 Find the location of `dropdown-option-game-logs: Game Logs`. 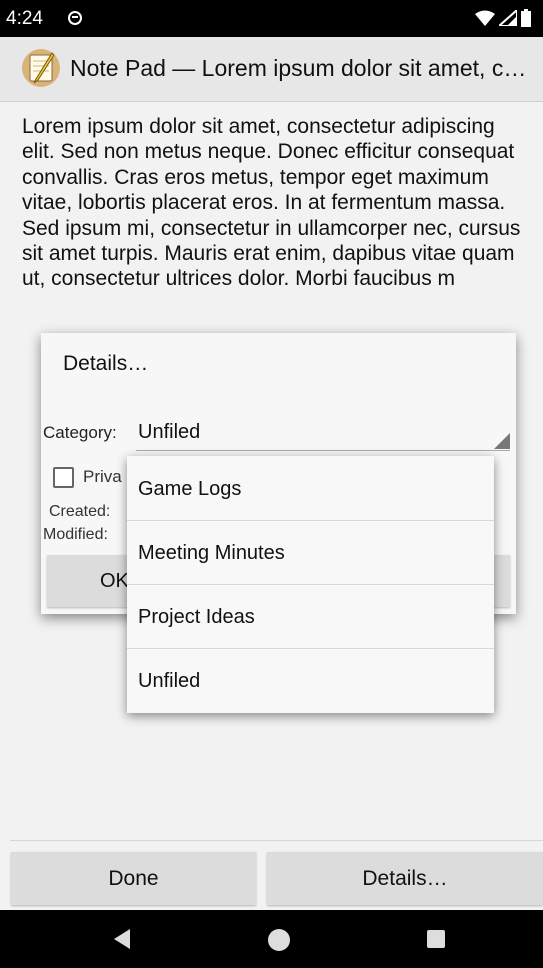

dropdown-option-game-logs: Game Logs is located at coordinates (310, 488).